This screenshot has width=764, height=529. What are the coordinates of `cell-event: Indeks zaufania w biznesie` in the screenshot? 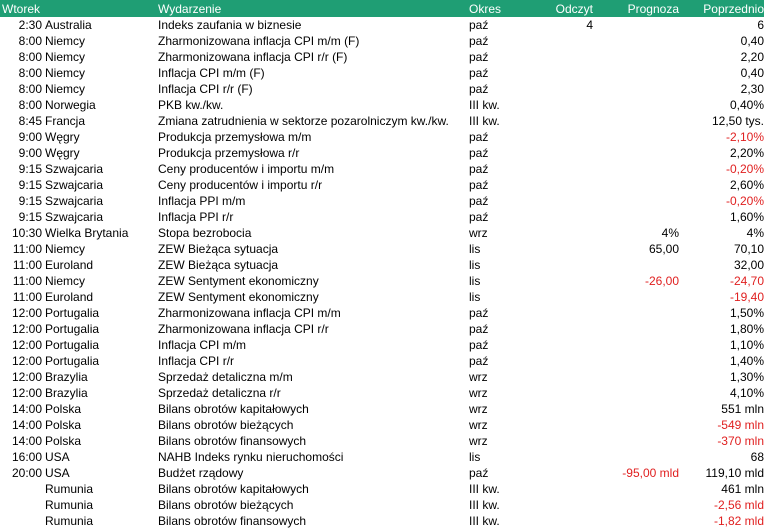 It's located at (230, 25).